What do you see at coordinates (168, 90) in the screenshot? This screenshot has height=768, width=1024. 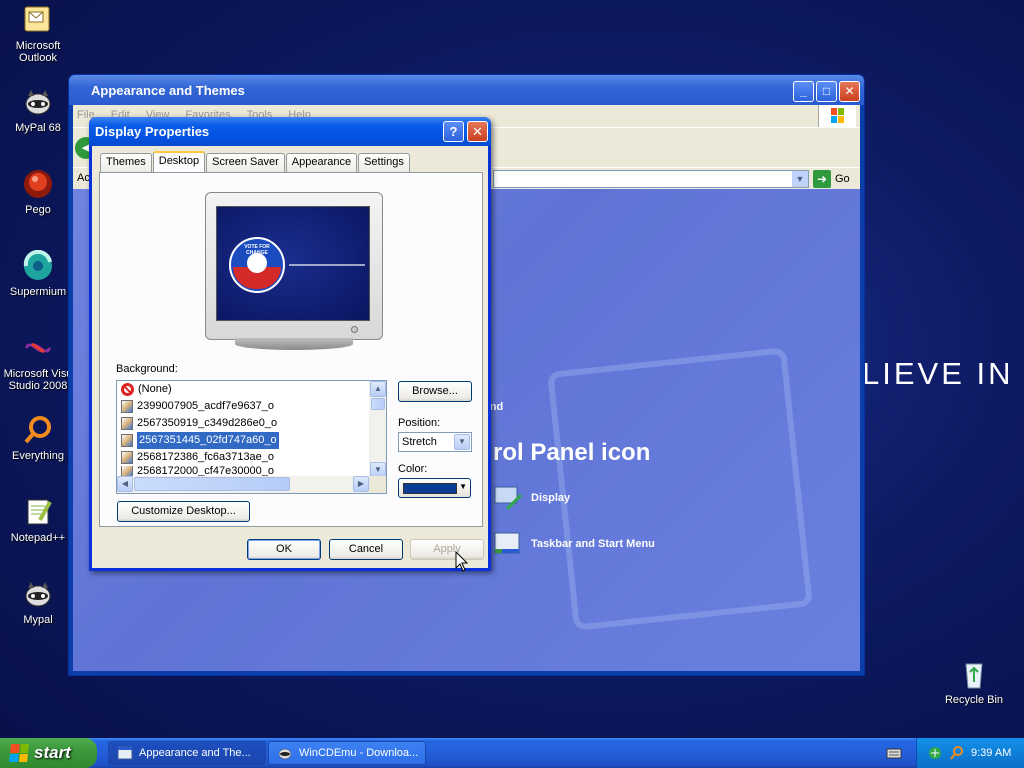 I see `window-title: Appearance and Themes` at bounding box center [168, 90].